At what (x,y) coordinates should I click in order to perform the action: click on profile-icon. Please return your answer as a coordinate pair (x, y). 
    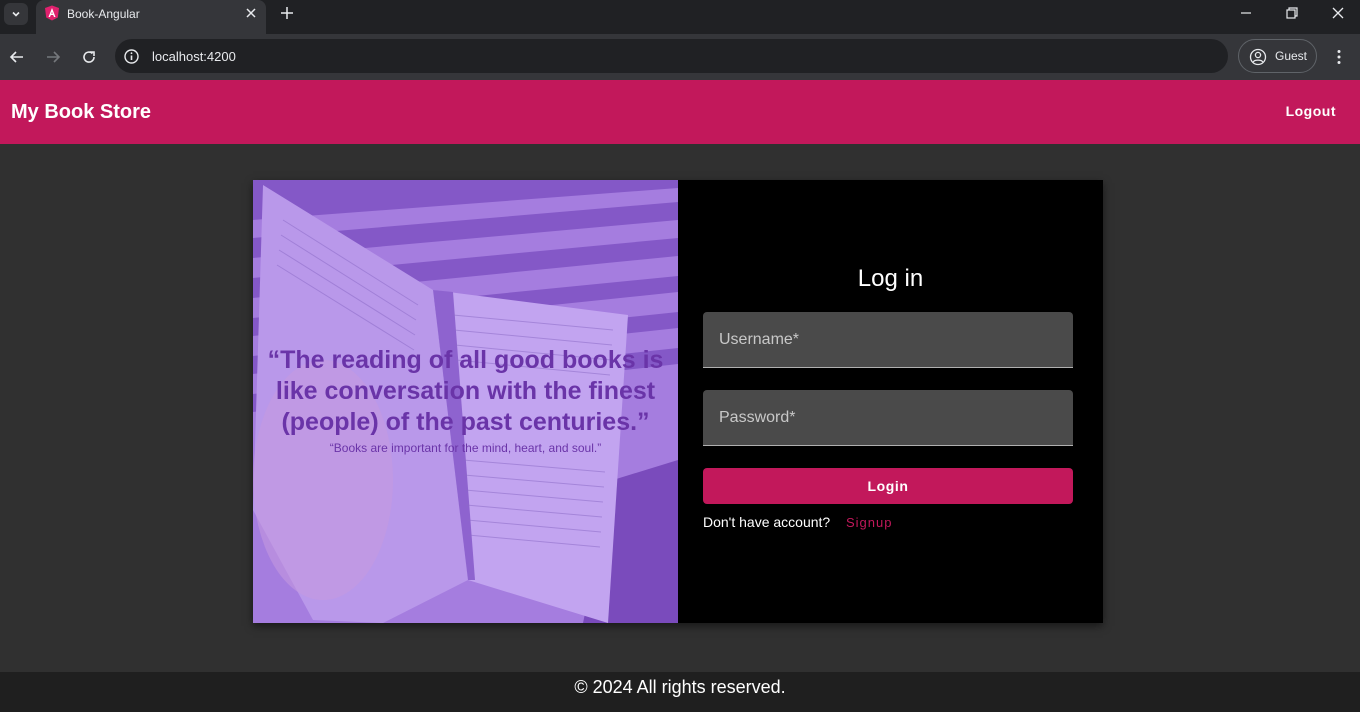
    Looking at the image, I should click on (1258, 57).